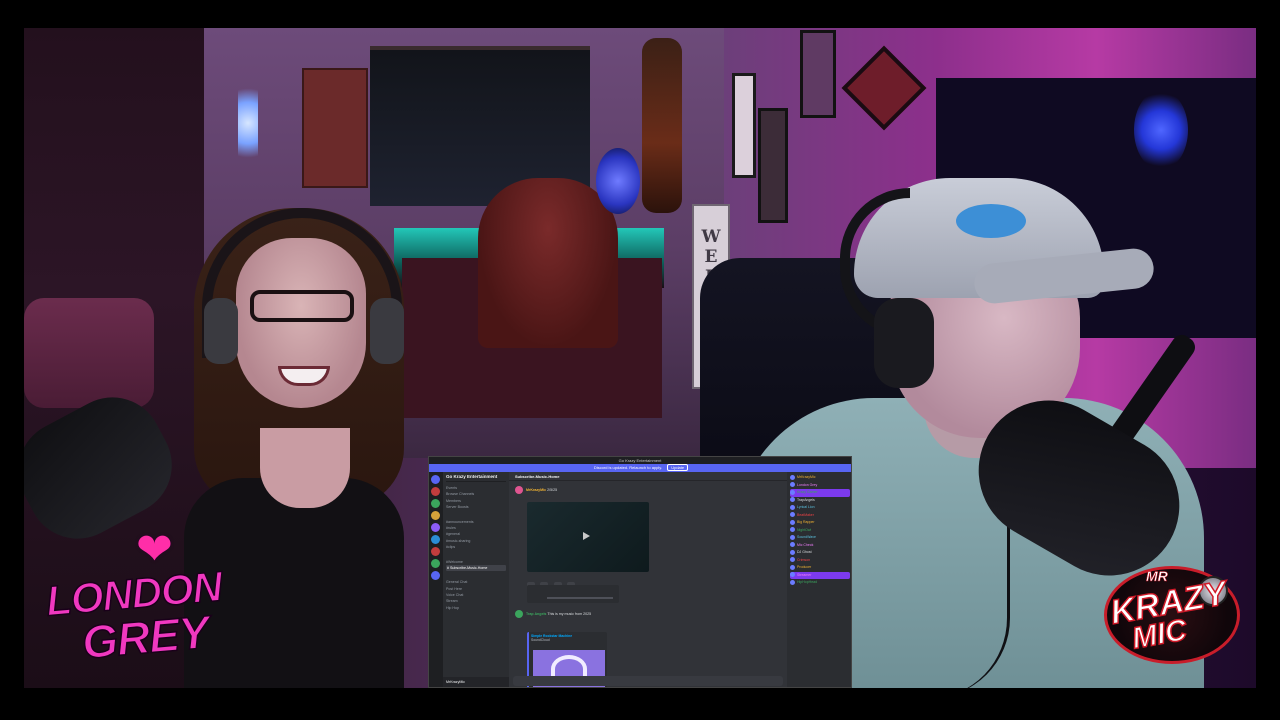 This screenshot has height=720, width=1280. What do you see at coordinates (820, 501) in the screenshot?
I see `member-item: TrapAngels` at bounding box center [820, 501].